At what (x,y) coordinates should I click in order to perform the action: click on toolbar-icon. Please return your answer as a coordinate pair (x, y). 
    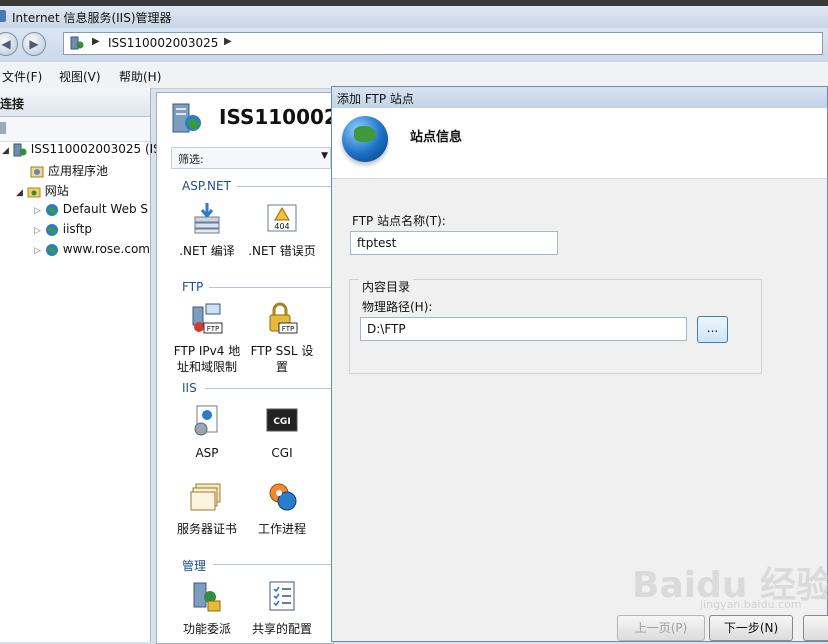
    Looking at the image, I should click on (3, 128).